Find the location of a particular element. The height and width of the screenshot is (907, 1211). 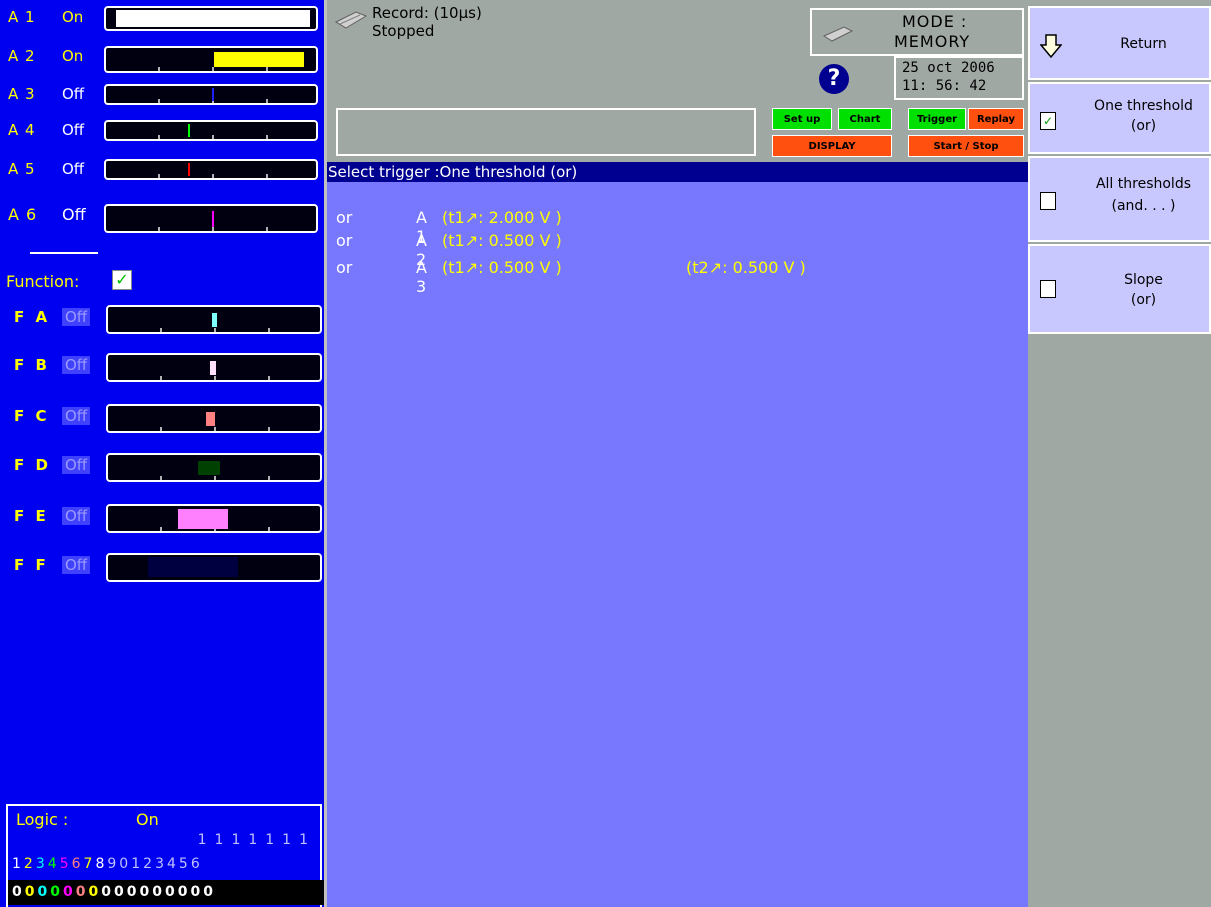

channel-name: A 6 is located at coordinates (23, 214).